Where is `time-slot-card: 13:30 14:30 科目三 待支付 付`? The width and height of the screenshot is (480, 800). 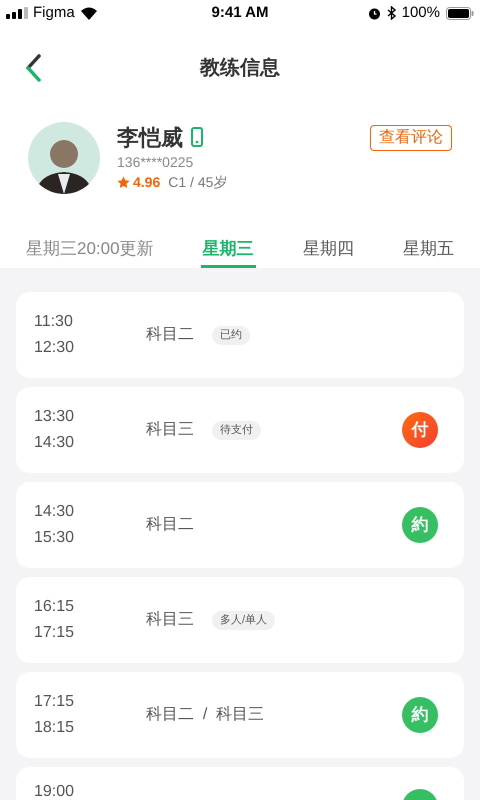 time-slot-card: 13:30 14:30 科目三 待支付 付 is located at coordinates (240, 430).